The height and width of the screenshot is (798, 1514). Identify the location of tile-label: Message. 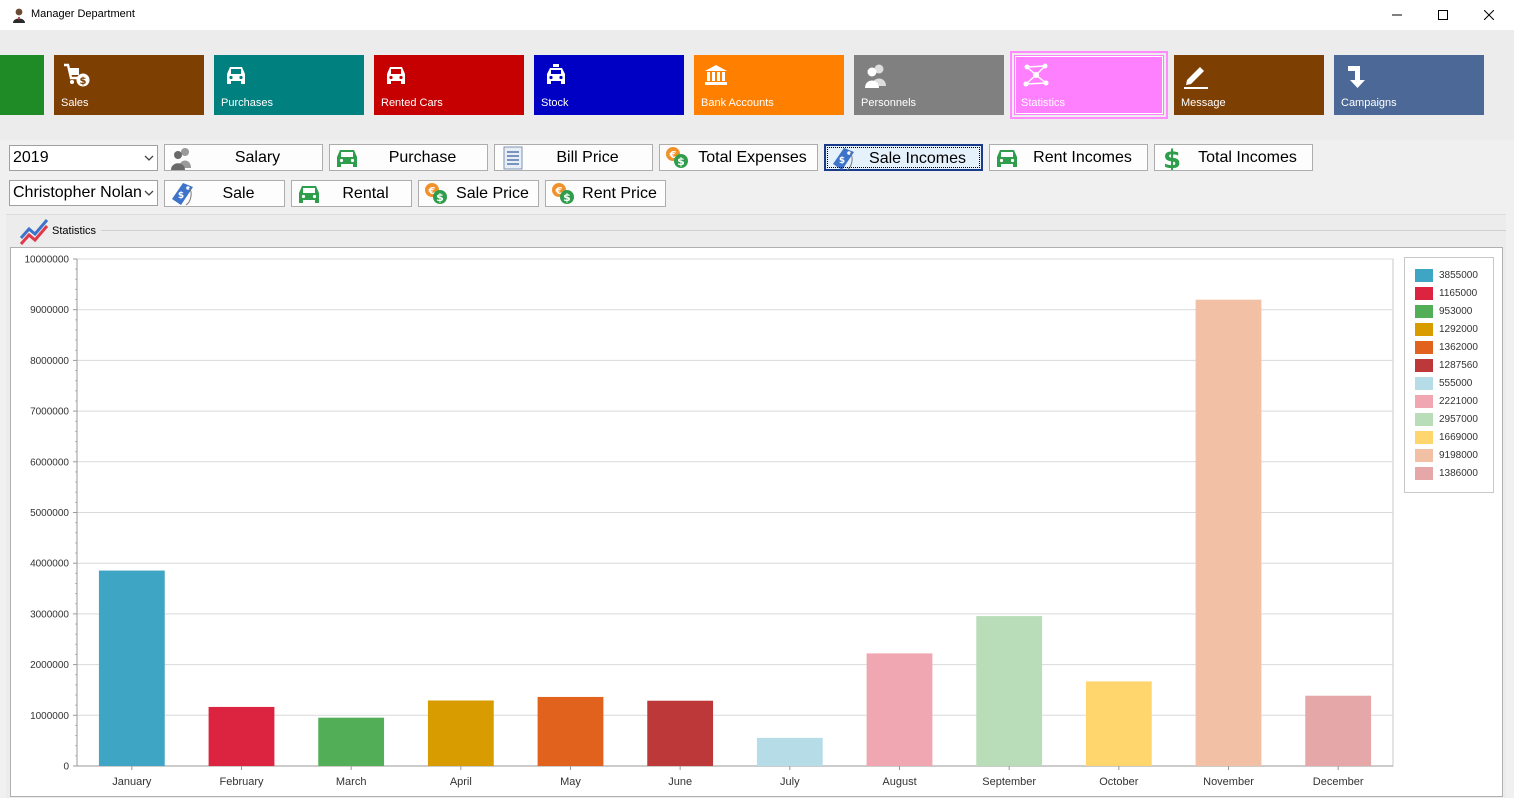
(1203, 103).